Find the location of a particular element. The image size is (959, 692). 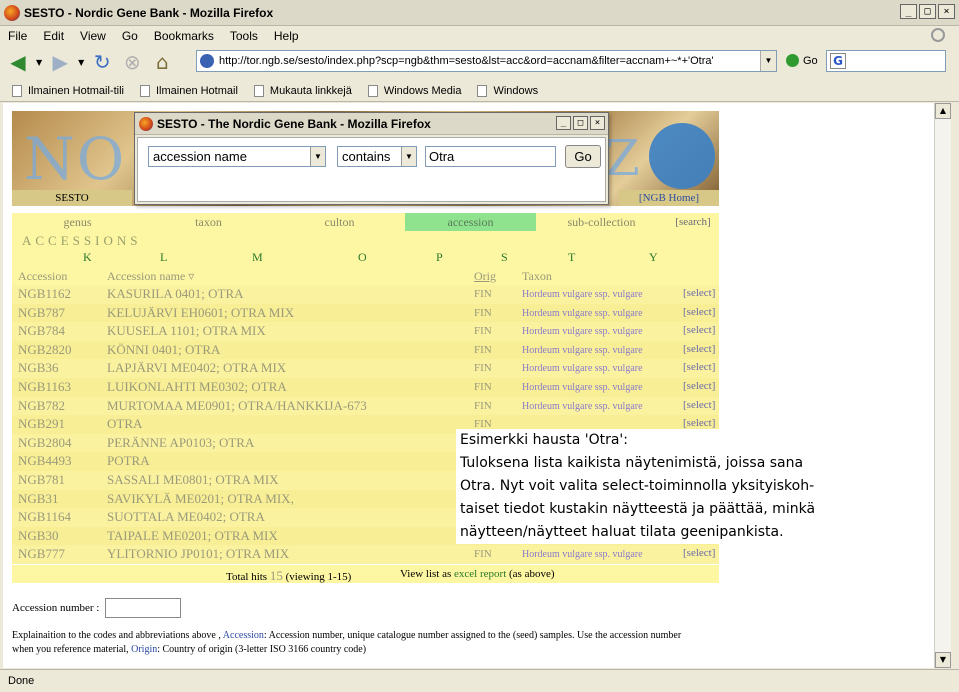

accession-id: NGB1162 is located at coordinates (44, 294).